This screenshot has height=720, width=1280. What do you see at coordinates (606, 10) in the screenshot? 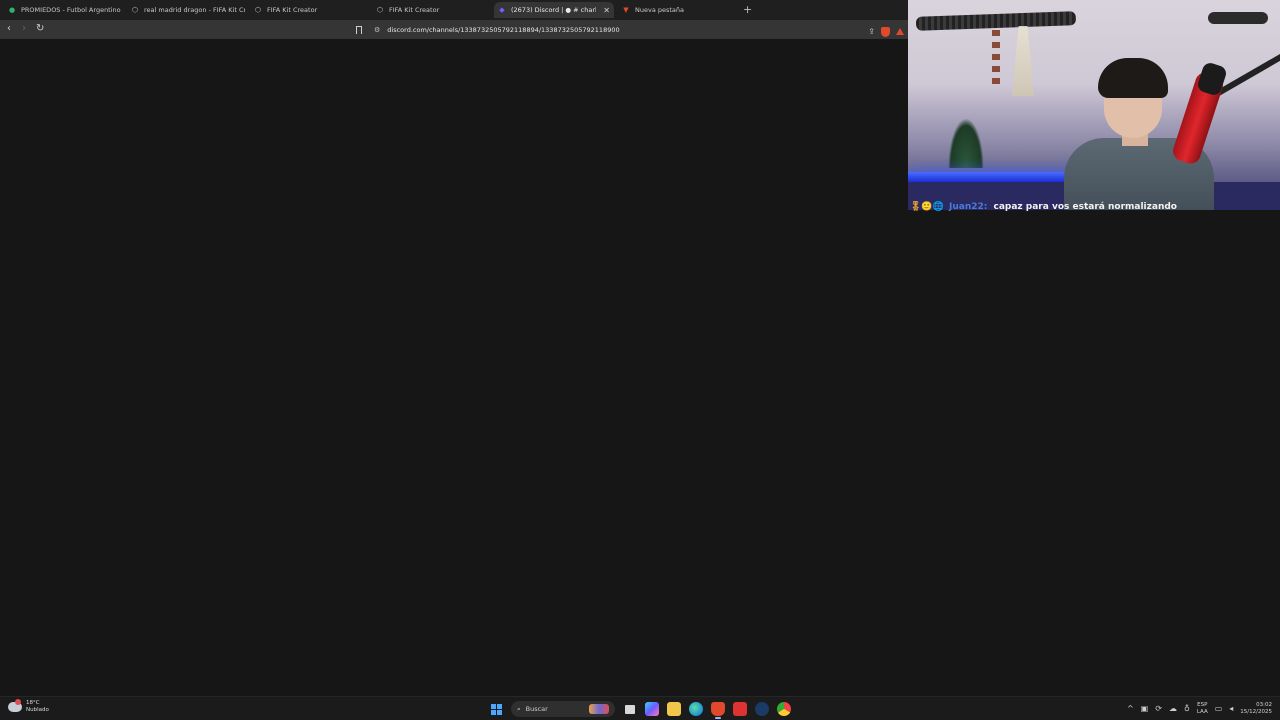
I see `close-tab-icon: ✕` at bounding box center [606, 10].